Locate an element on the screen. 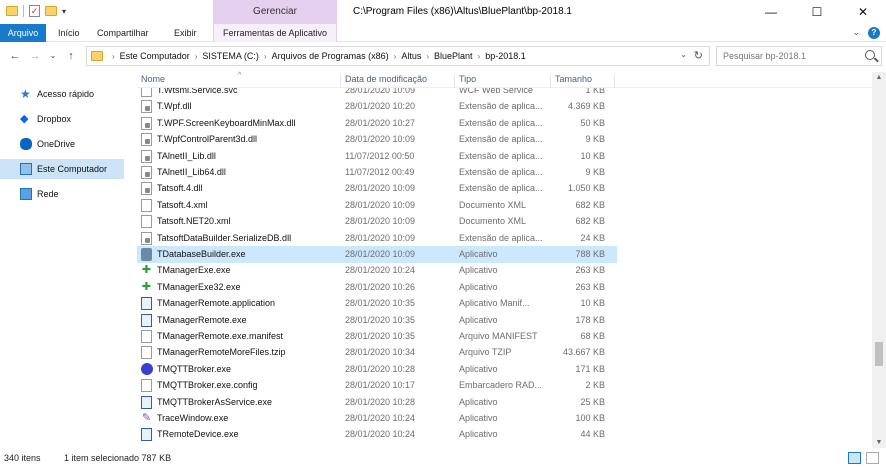 This screenshot has height=468, width=886. sidebar-item-dropbox: ◆ Dropbox is located at coordinates (62, 119).